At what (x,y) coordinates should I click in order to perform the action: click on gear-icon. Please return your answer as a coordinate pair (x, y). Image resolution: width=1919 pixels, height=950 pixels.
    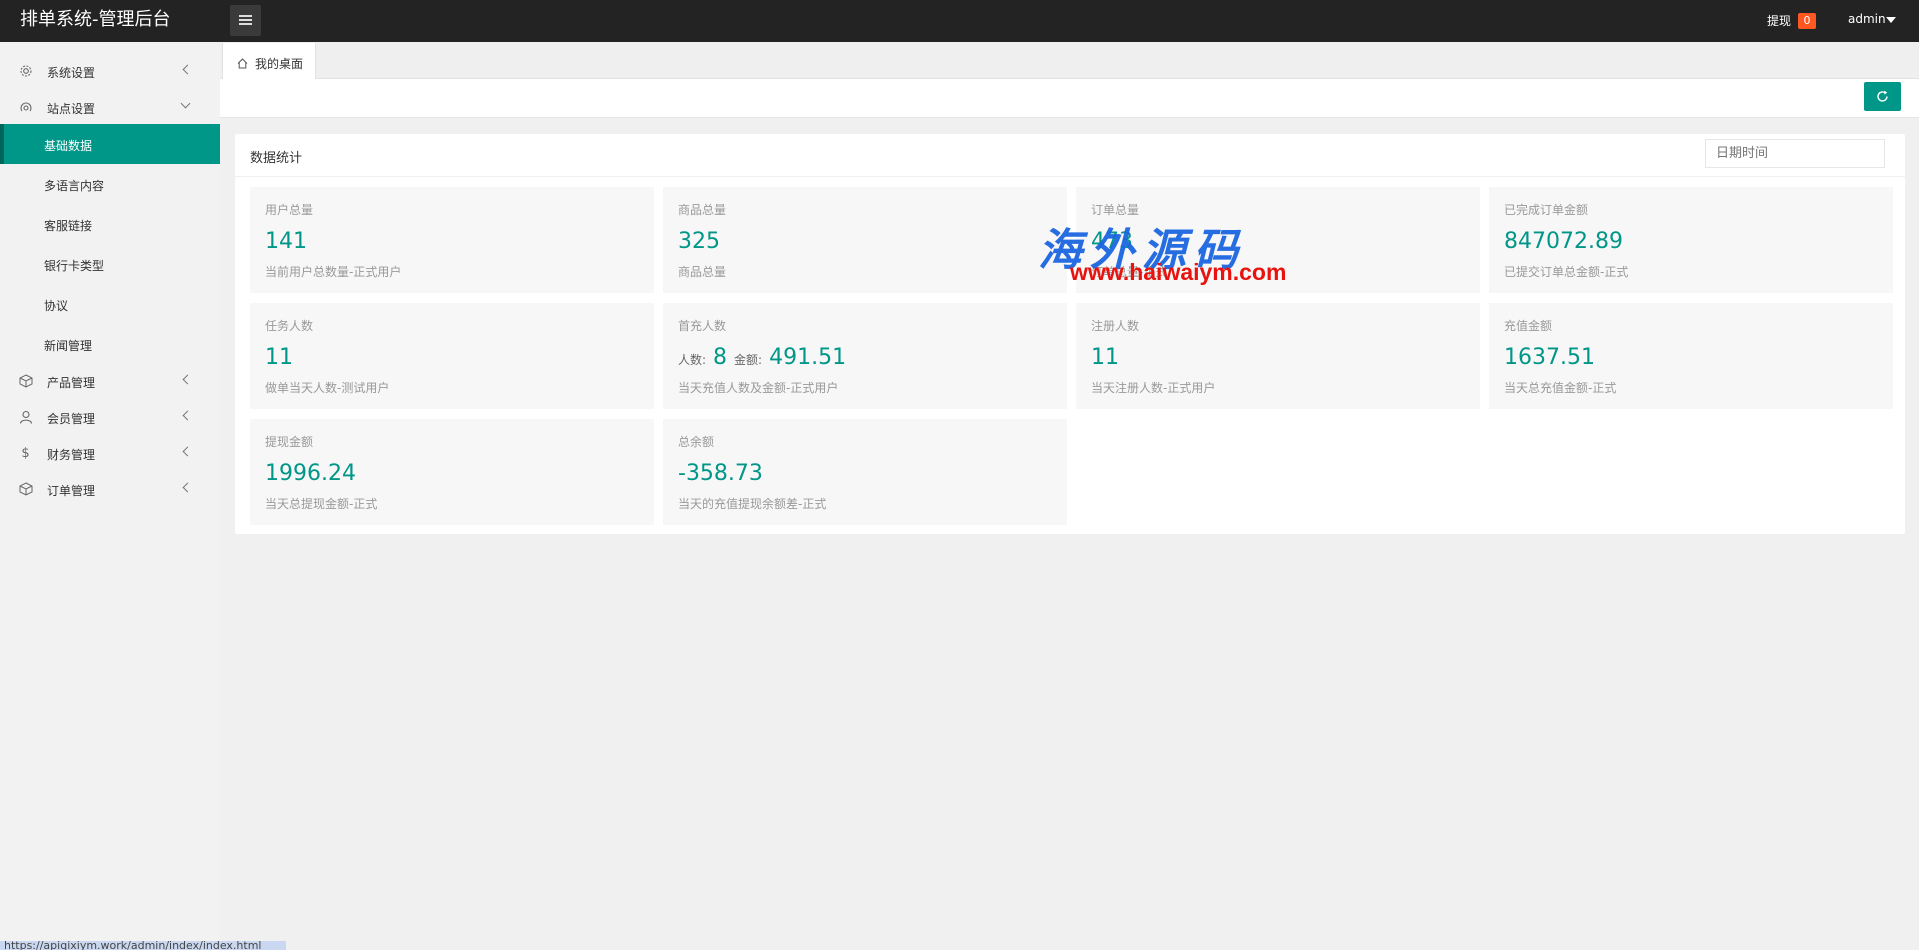
    Looking at the image, I should click on (25, 71).